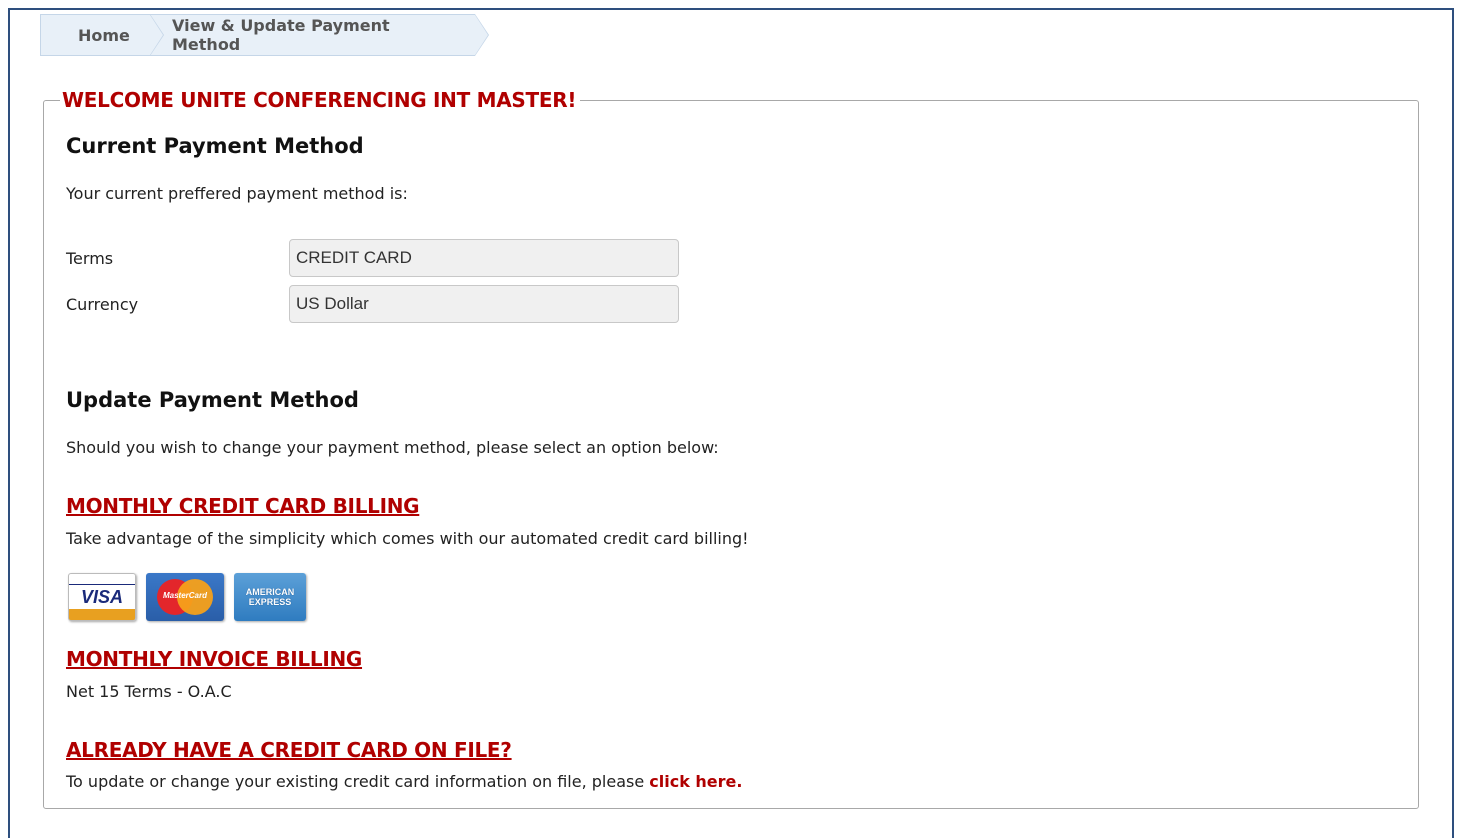 The image size is (1460, 838). What do you see at coordinates (149, 691) in the screenshot?
I see `invoice-billing-desc: Net 15 Terms - O.A.C` at bounding box center [149, 691].